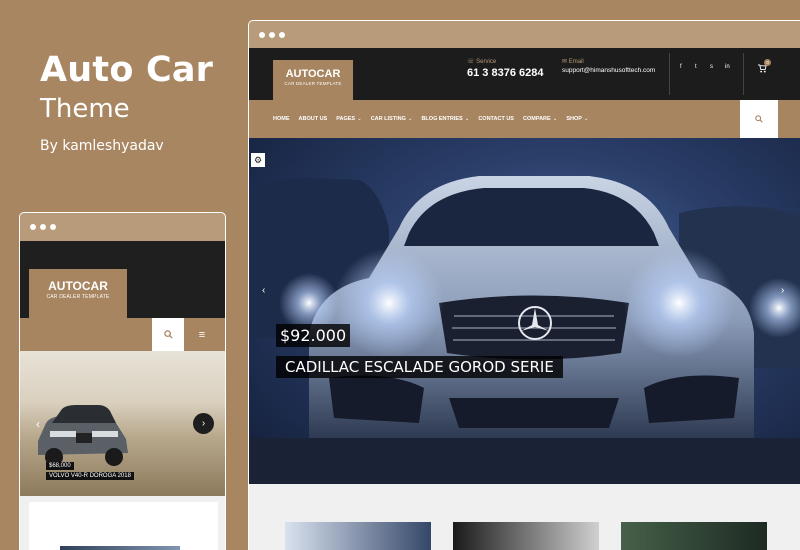 The width and height of the screenshot is (800, 550). I want to click on mobile-logo: AUTOCAR CAR DEALER TEMPLATE, so click(78, 293).